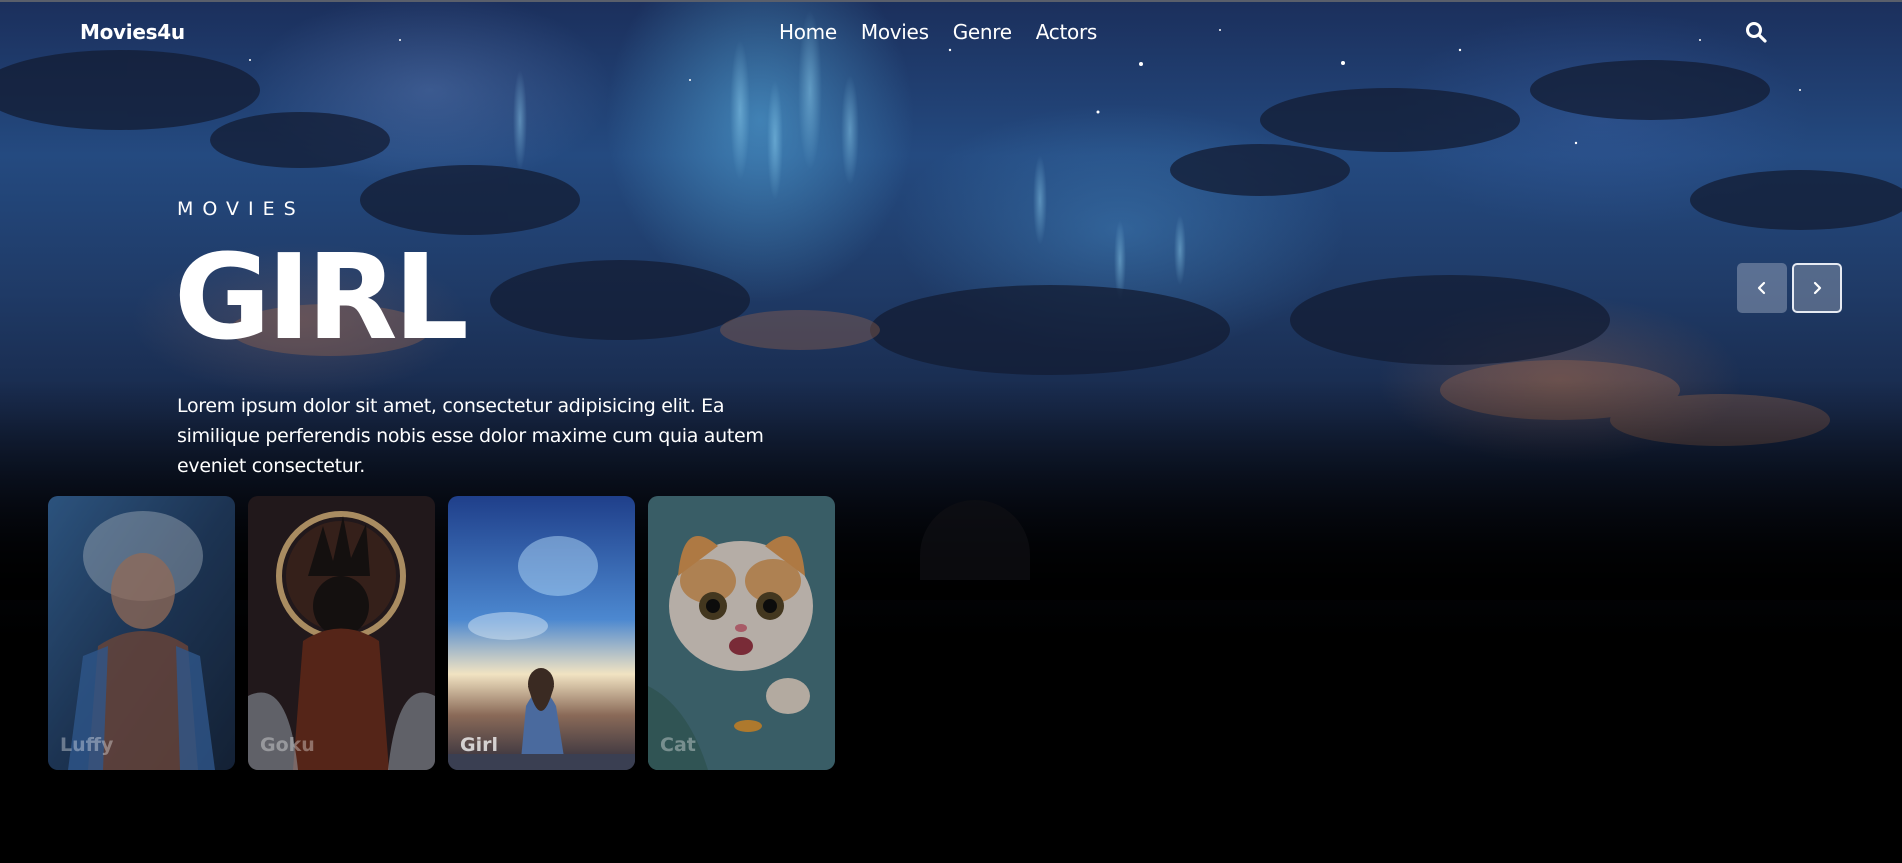  I want to click on card-girl: Girl, so click(541, 633).